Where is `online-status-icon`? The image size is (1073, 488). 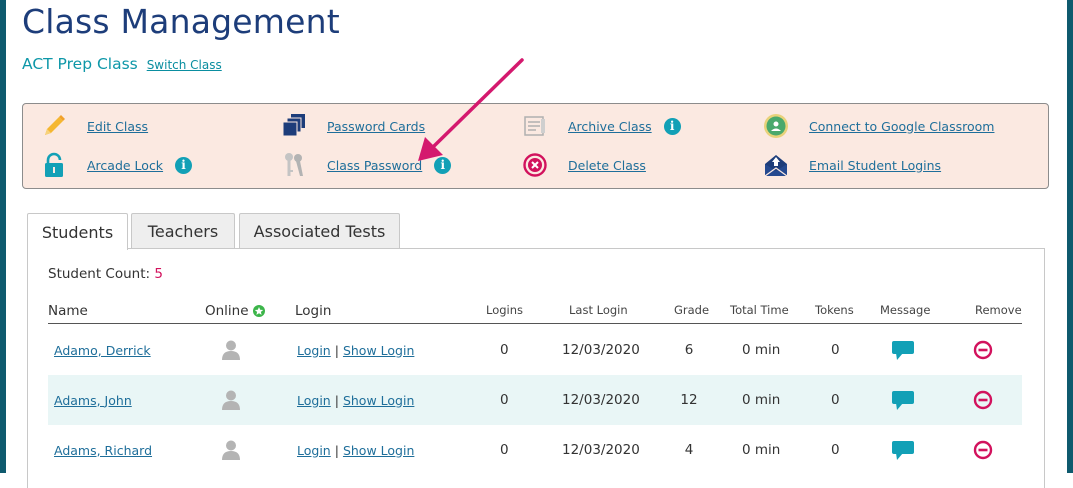
online-status-icon is located at coordinates (258, 311).